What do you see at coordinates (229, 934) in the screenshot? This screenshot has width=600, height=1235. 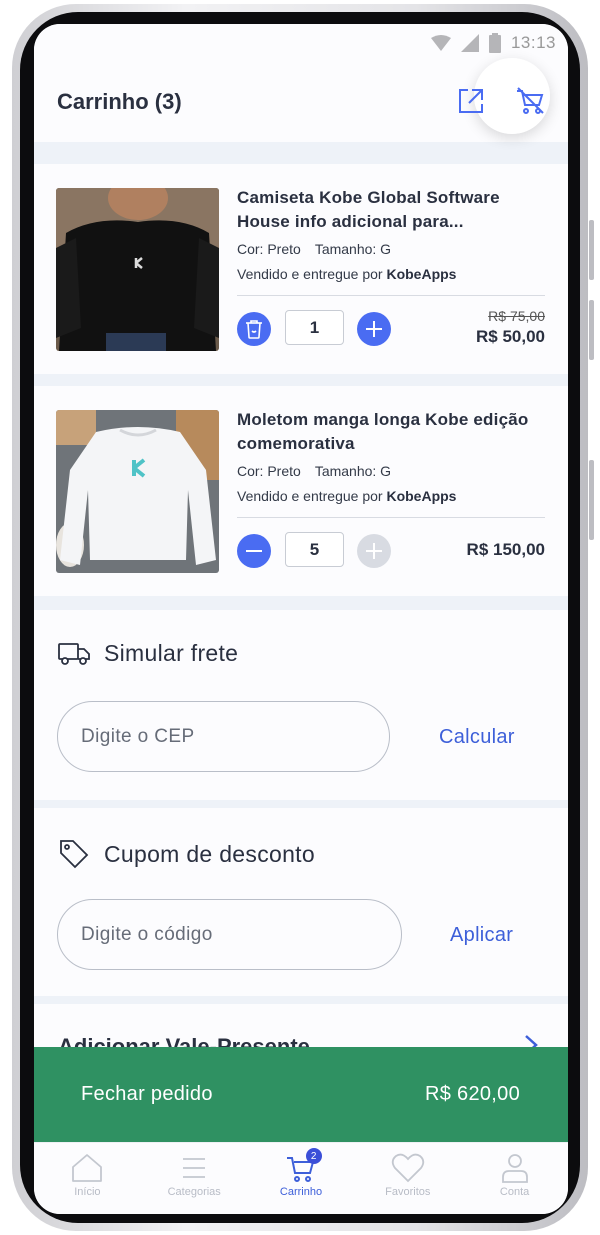 I see `coupon-input: Digite o código` at bounding box center [229, 934].